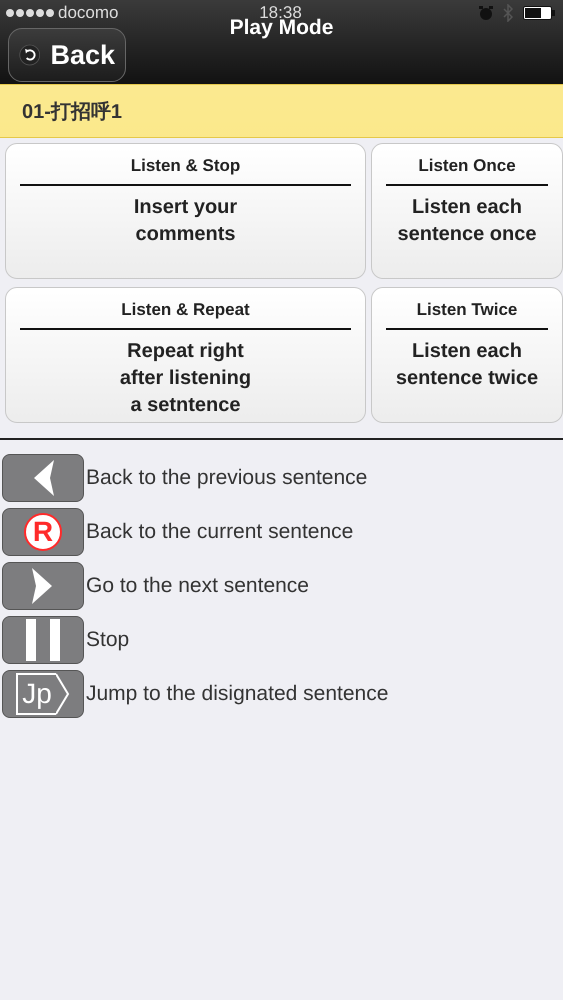 This screenshot has height=1000, width=563. I want to click on legend-label: Stop, so click(108, 640).